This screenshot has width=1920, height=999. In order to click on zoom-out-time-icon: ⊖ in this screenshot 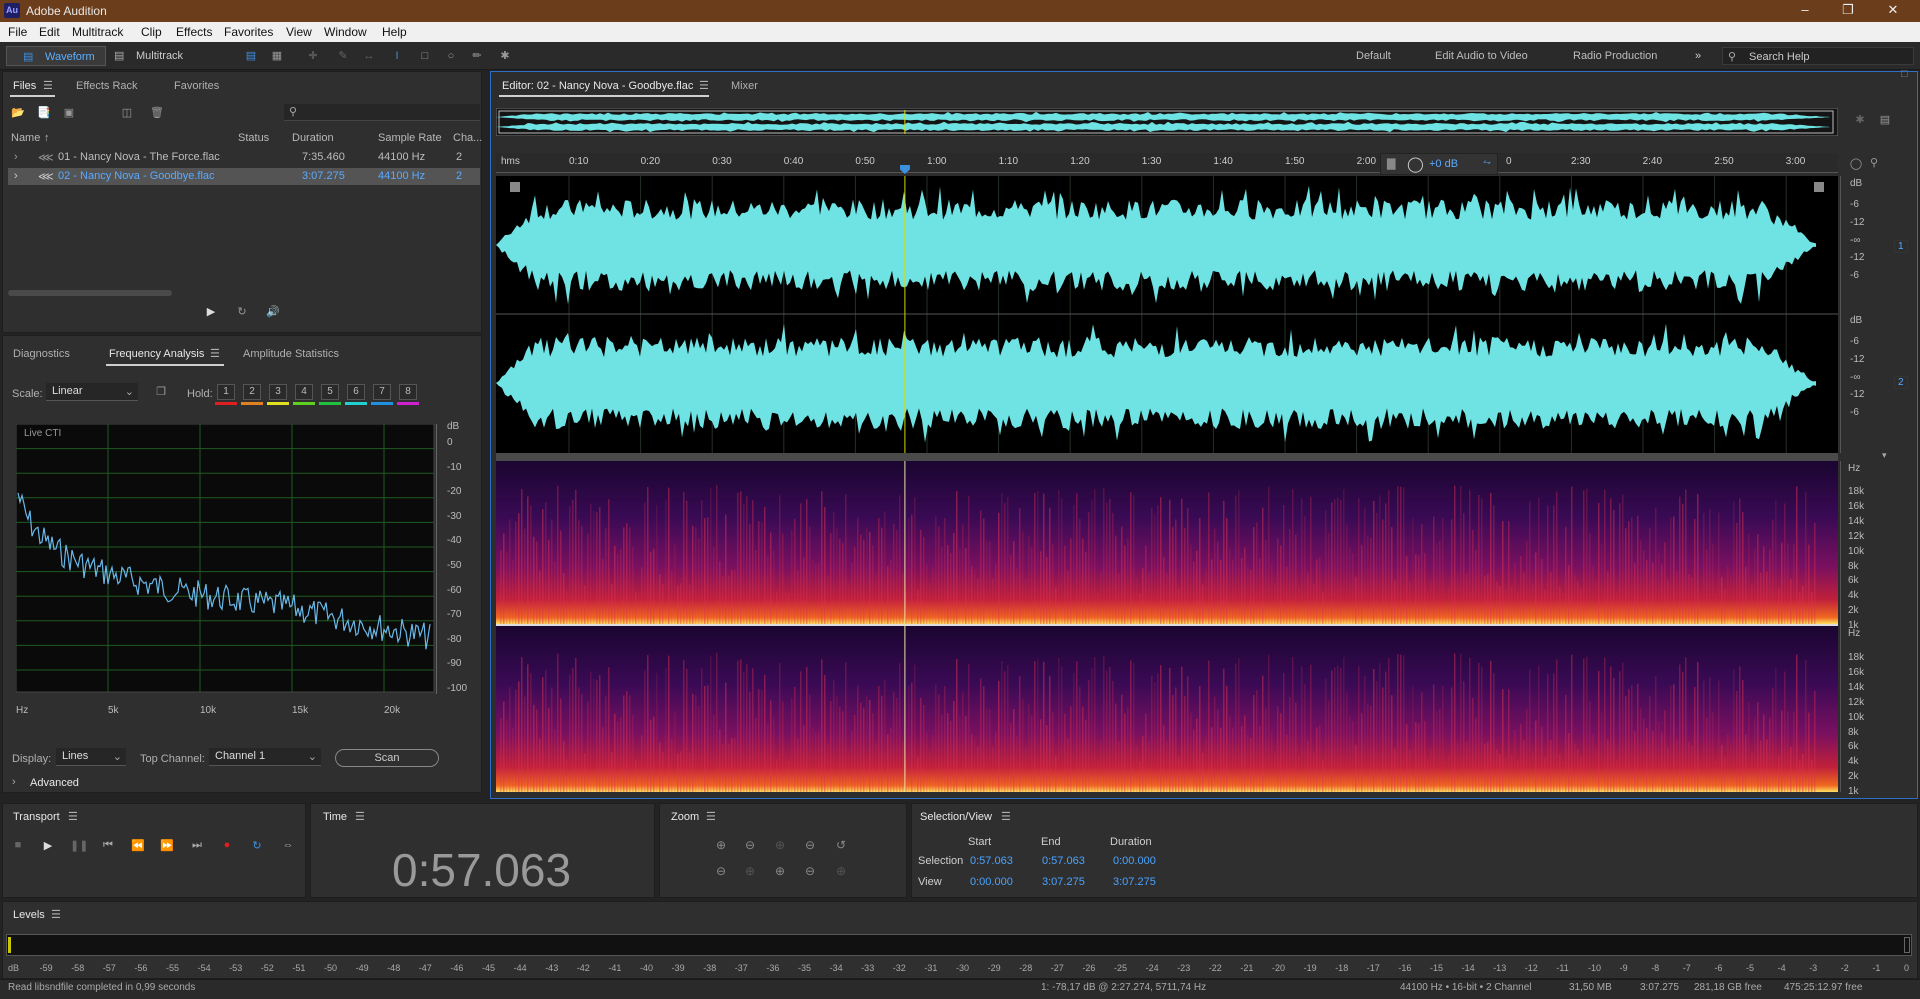, I will do `click(721, 872)`.